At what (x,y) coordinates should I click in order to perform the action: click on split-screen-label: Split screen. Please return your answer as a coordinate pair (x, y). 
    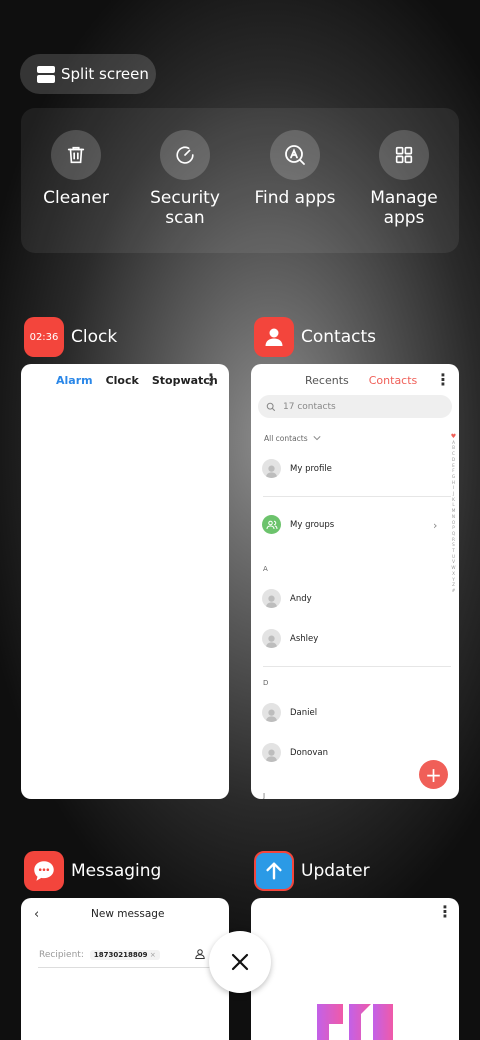
    Looking at the image, I should click on (105, 74).